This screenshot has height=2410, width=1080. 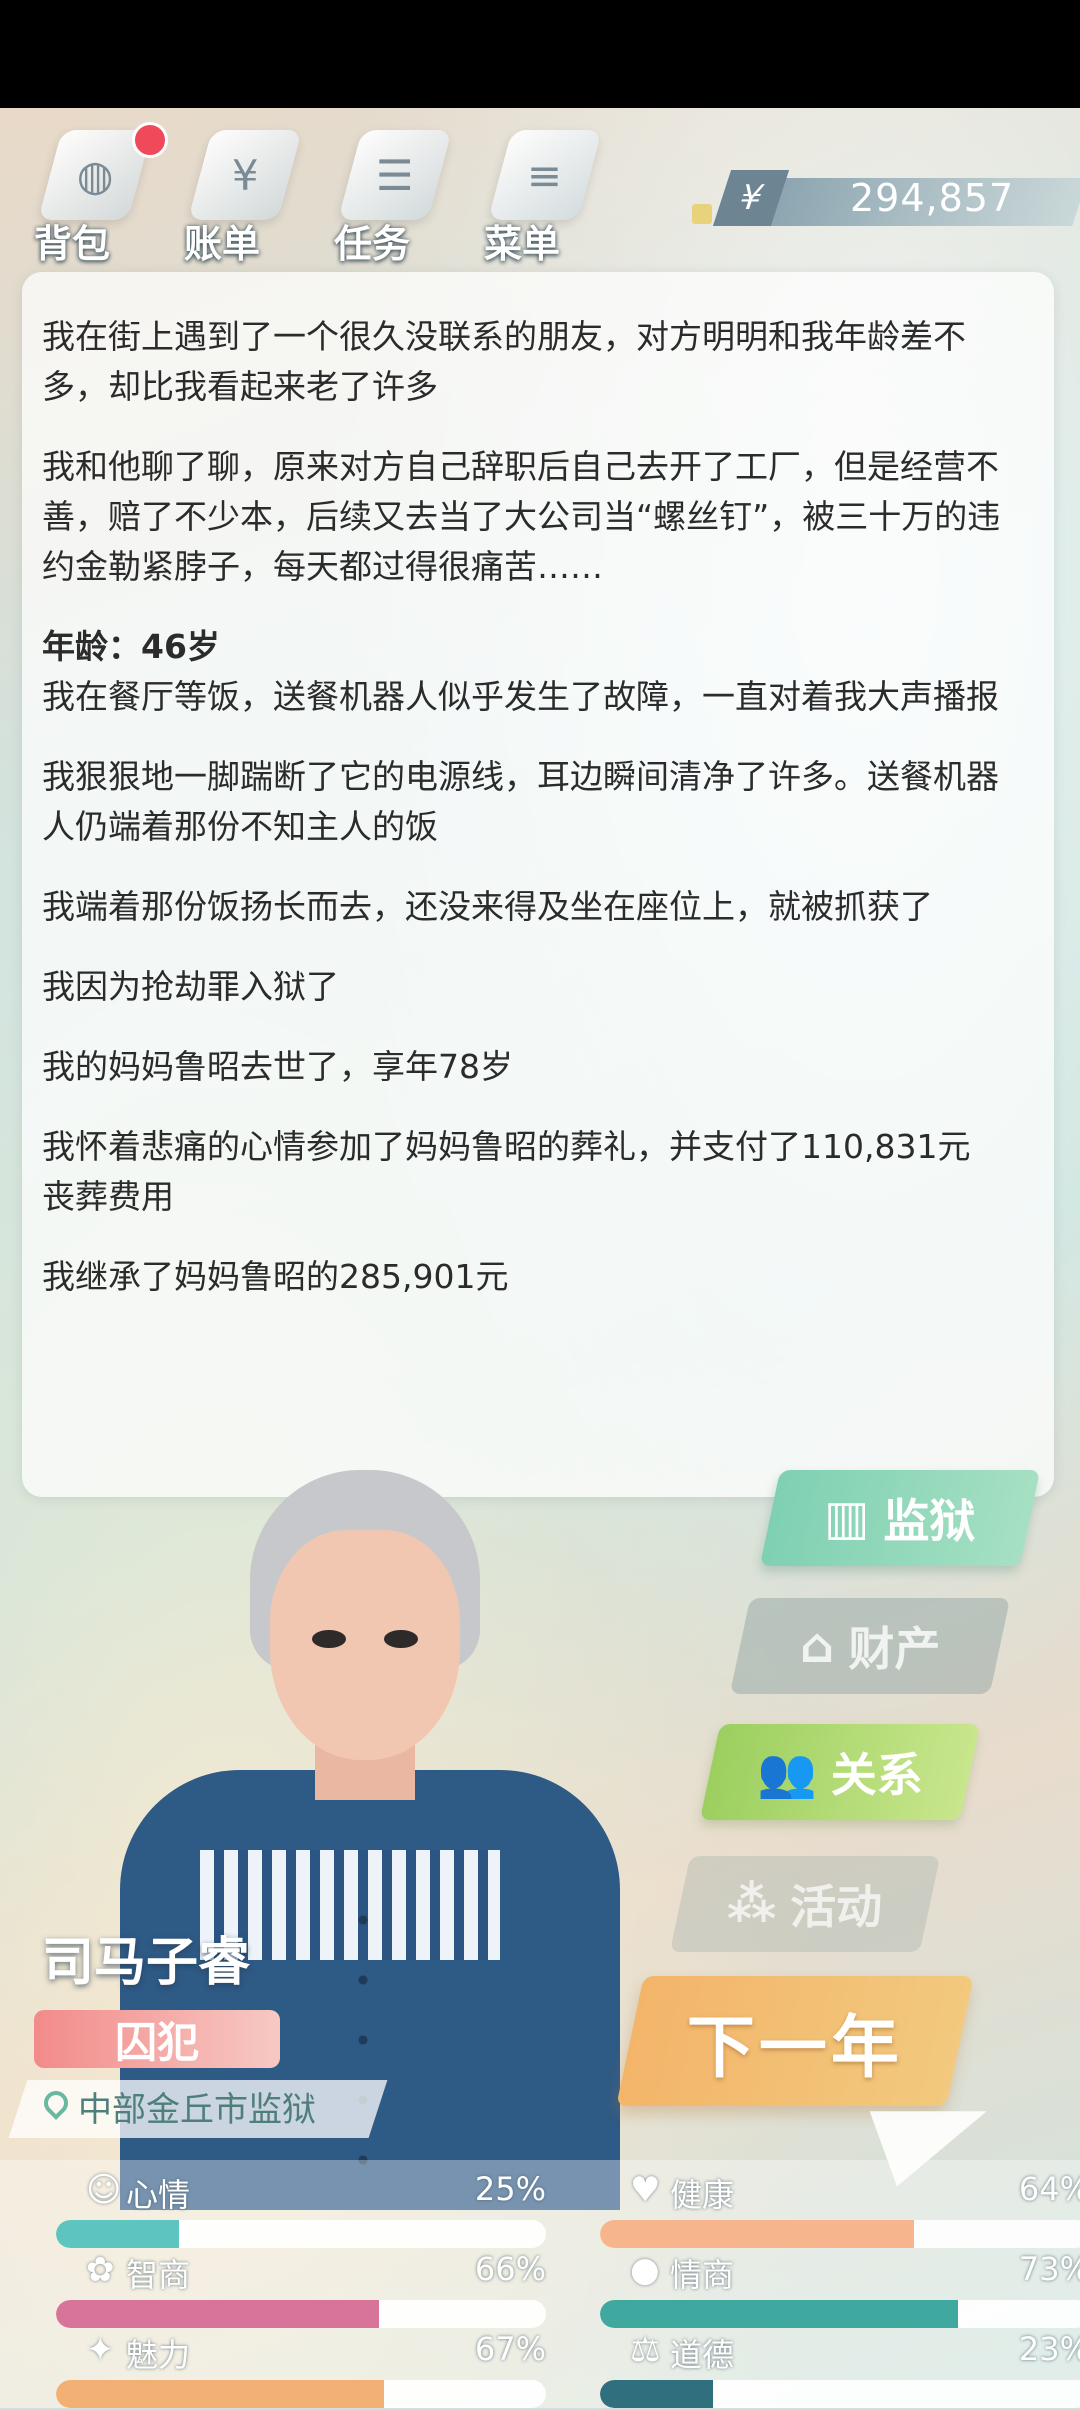 What do you see at coordinates (836, 1907) in the screenshot?
I see `activity-label: 活动` at bounding box center [836, 1907].